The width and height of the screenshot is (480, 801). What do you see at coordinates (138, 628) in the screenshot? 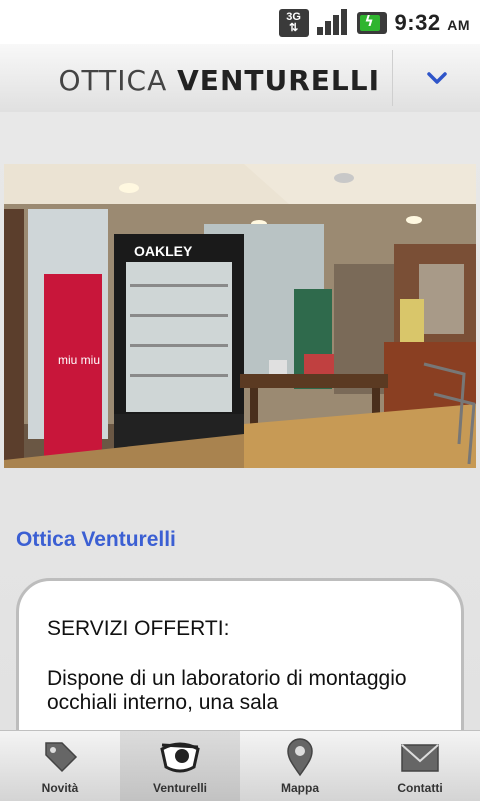
I see `services-heading: SERVIZI OFFERTI:` at bounding box center [138, 628].